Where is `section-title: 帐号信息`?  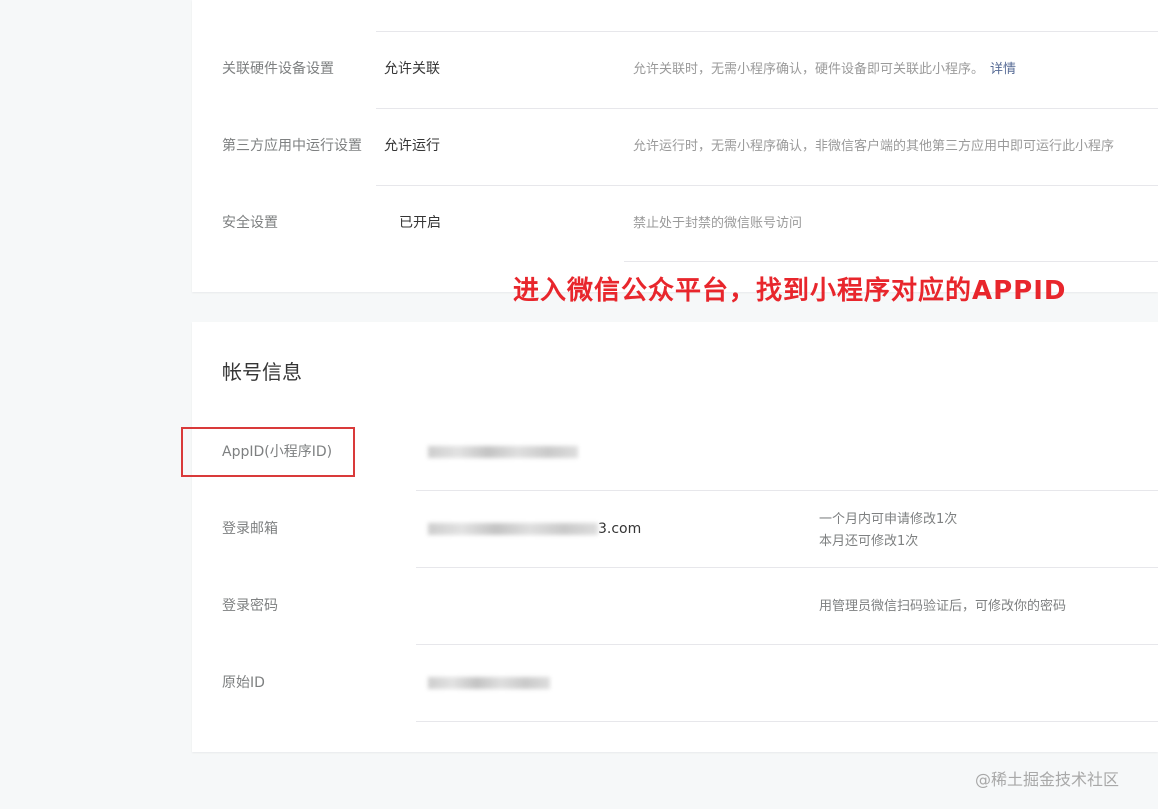 section-title: 帐号信息 is located at coordinates (262, 372).